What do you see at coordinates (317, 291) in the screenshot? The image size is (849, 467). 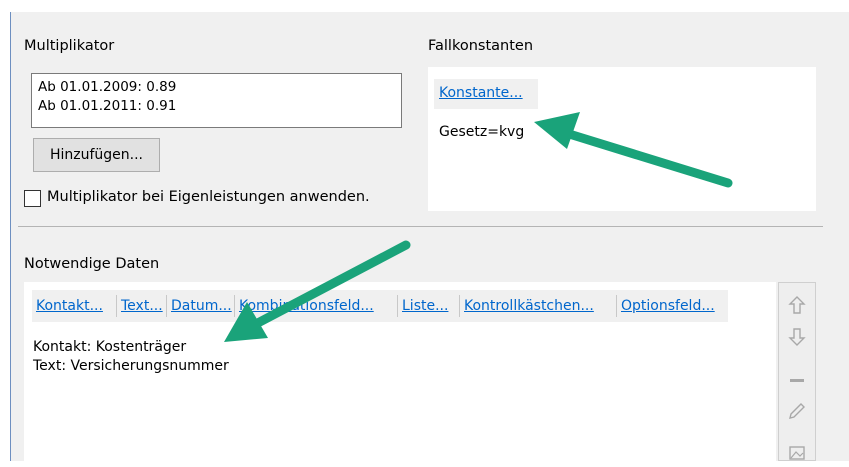 I see `annotation-arrow-notwendige` at bounding box center [317, 291].